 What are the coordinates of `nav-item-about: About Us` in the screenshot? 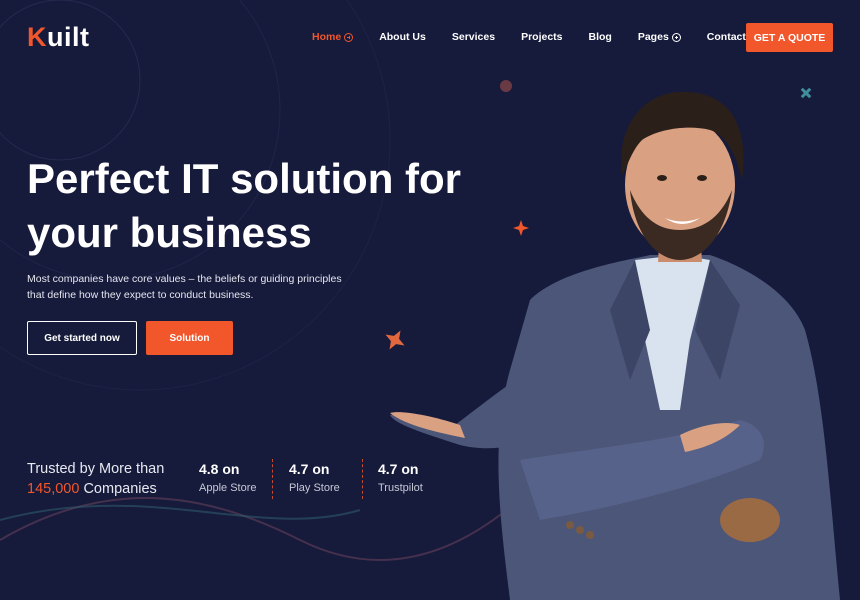 It's located at (402, 37).